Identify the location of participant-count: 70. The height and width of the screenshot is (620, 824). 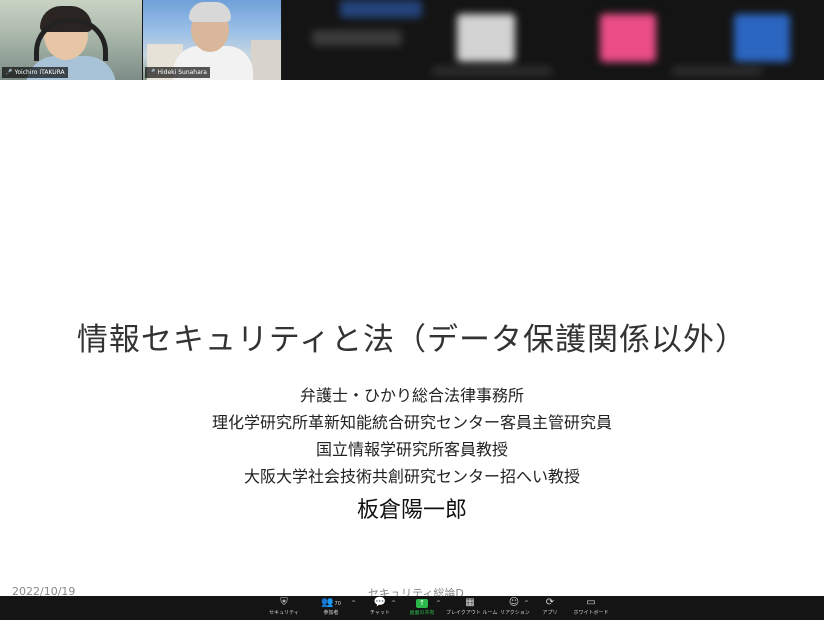
(337, 604).